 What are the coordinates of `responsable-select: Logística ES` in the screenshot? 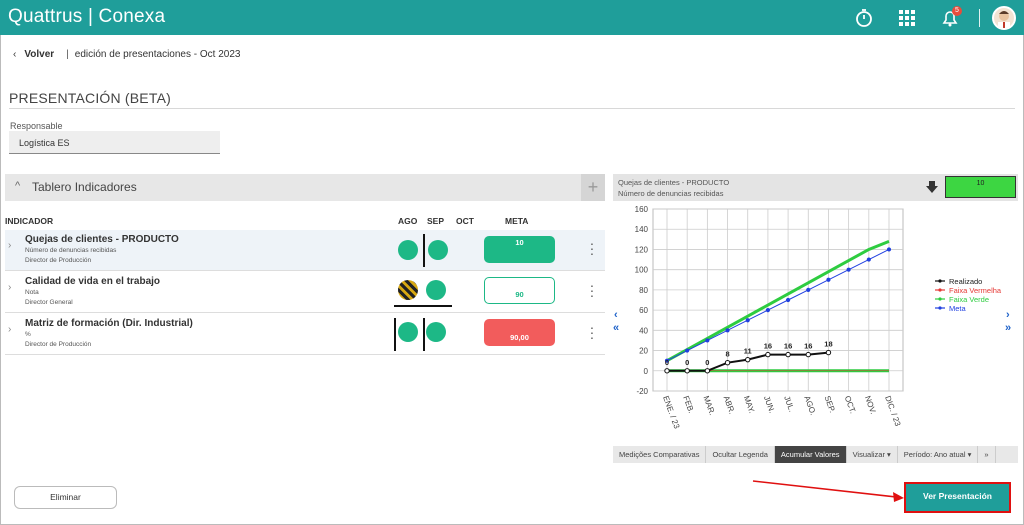 It's located at (114, 142).